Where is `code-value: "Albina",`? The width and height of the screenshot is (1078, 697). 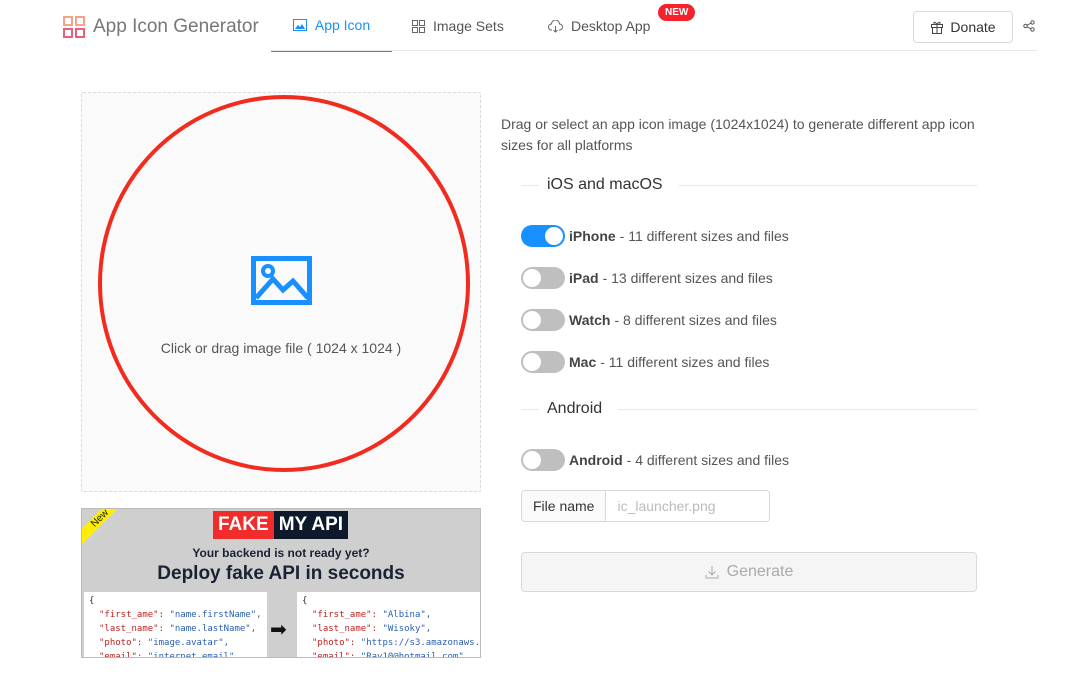
code-value: "Albina", is located at coordinates (407, 615).